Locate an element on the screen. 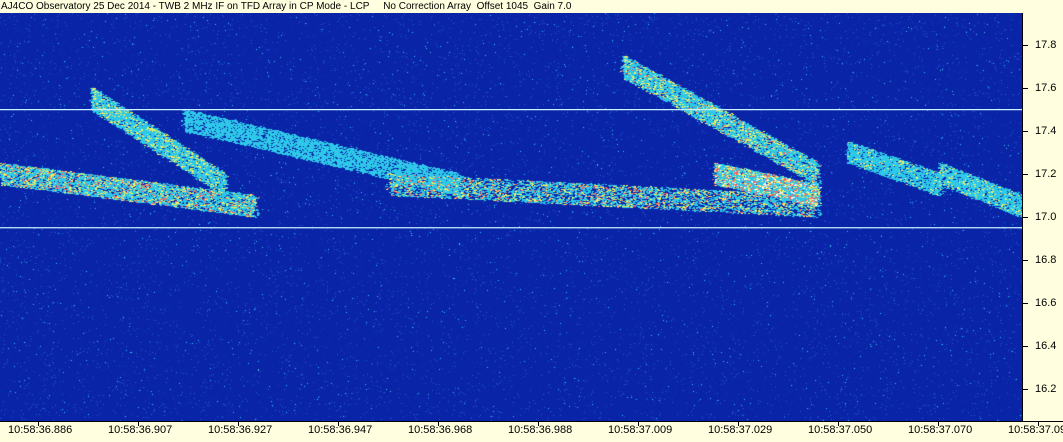 This screenshot has height=442, width=1063. y-tick-label: 17.4 is located at coordinates (1046, 131).